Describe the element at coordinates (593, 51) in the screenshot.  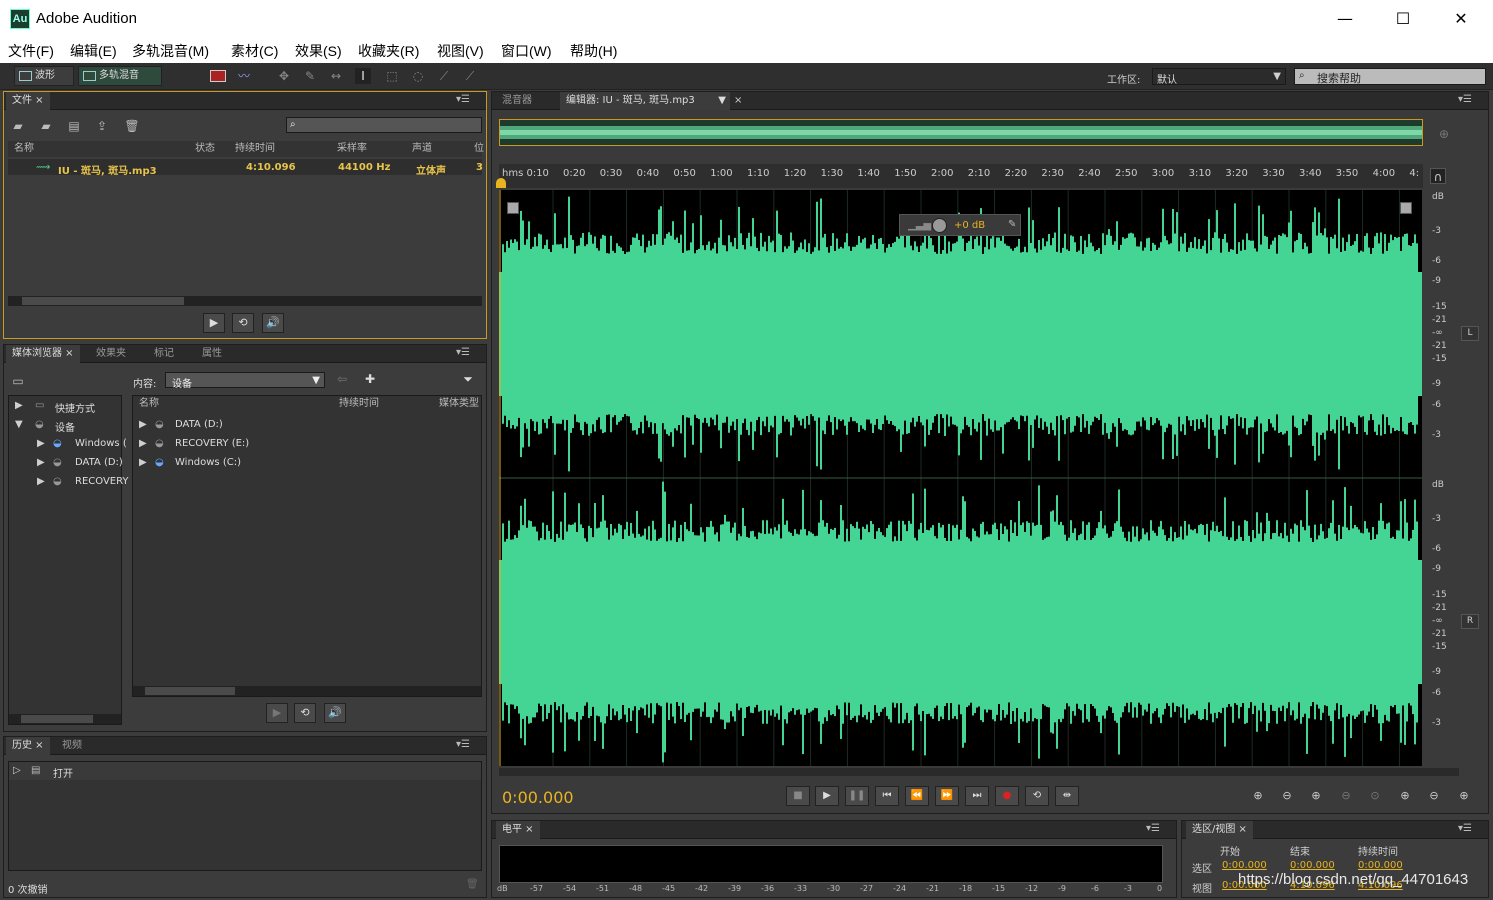
I see `menu-help: 帮助(H)` at that location.